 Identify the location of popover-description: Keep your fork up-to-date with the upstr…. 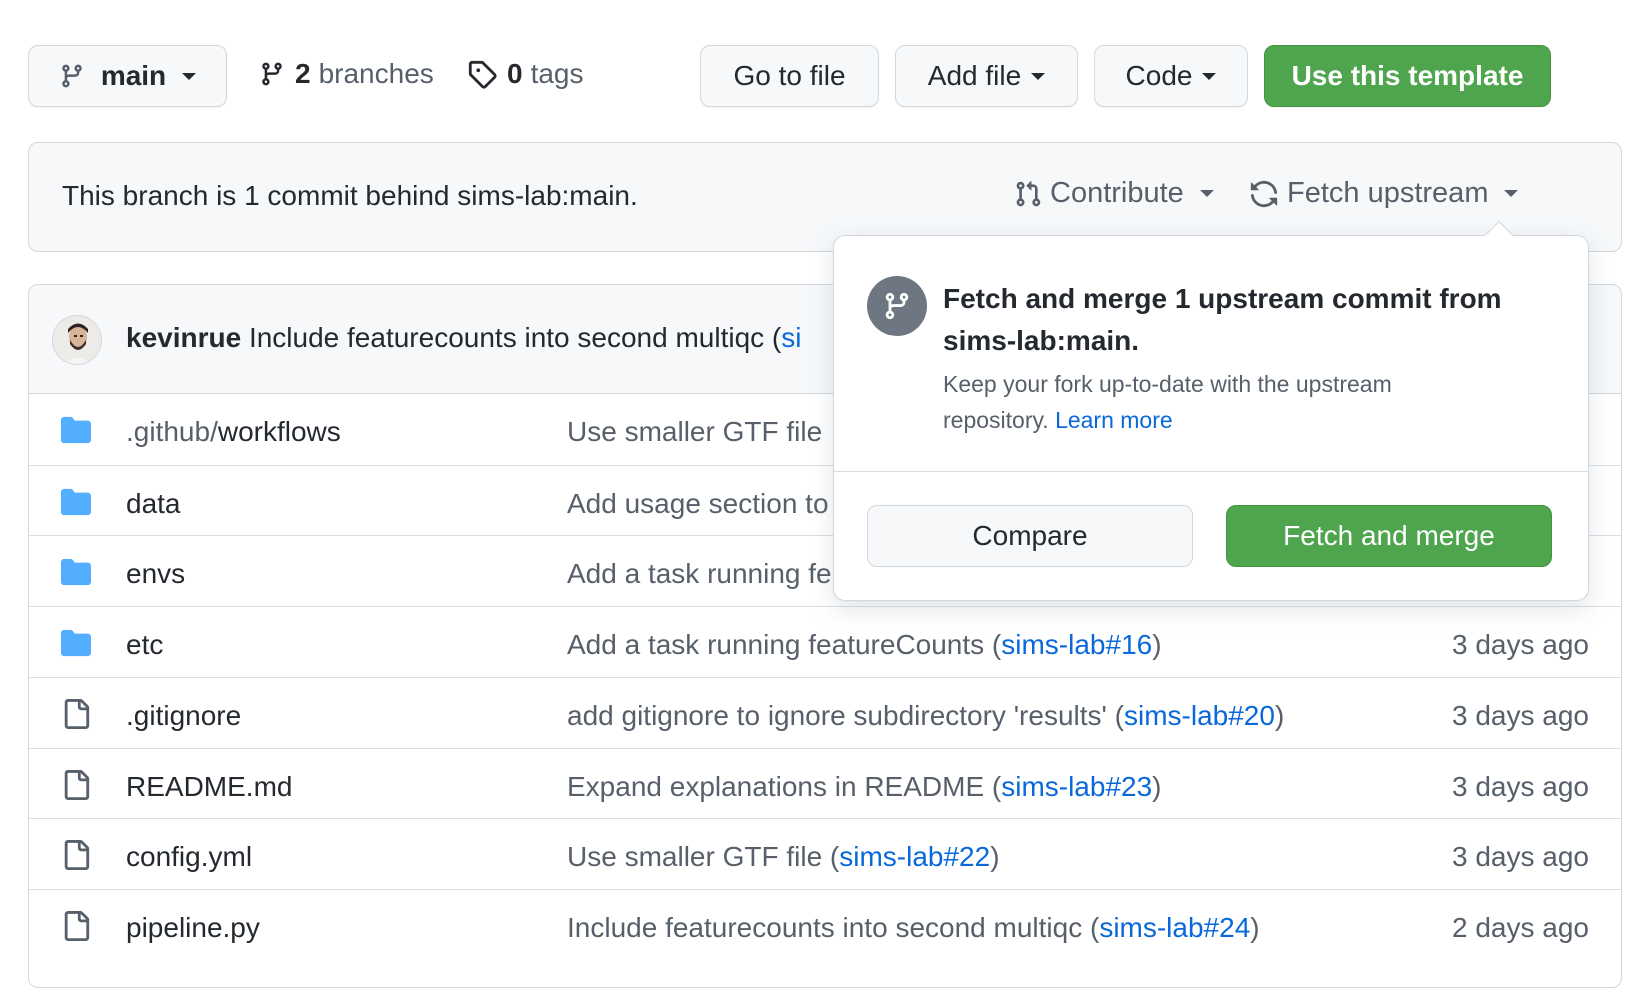
(1223, 402).